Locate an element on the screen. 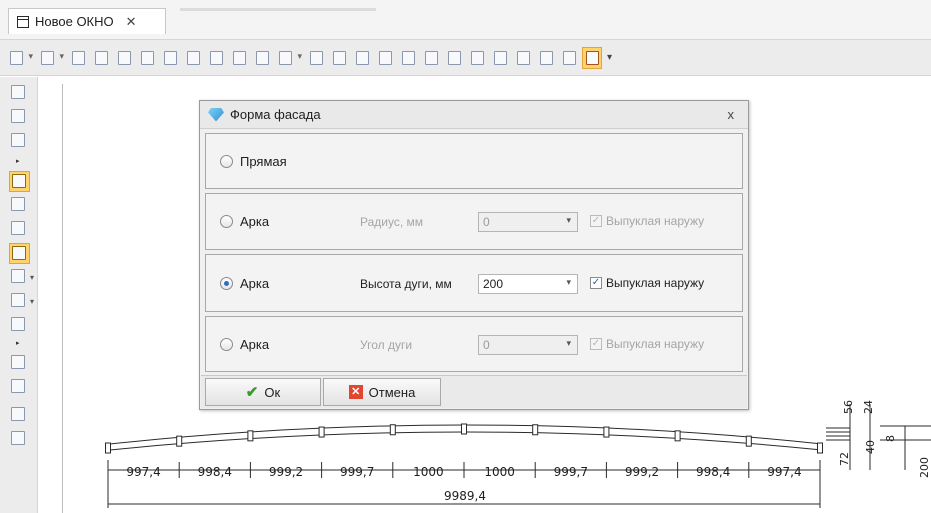 This screenshot has height=513, width=931. radio-arch-angle is located at coordinates (226, 344).